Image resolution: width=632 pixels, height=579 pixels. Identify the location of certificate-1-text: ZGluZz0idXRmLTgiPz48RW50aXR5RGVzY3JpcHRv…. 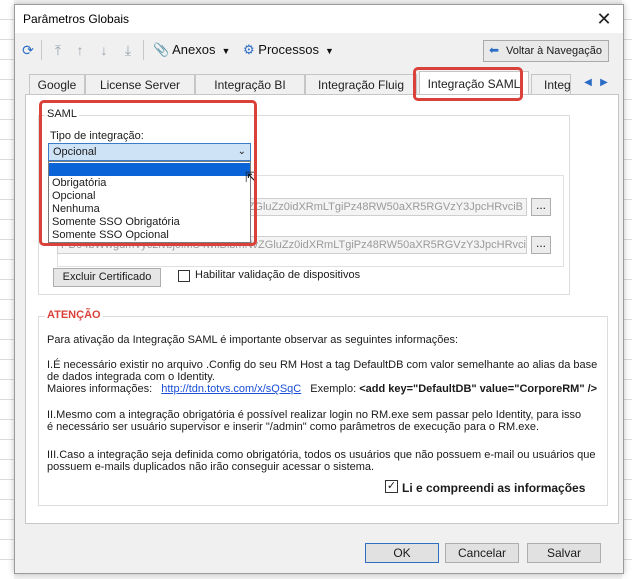
(385, 207).